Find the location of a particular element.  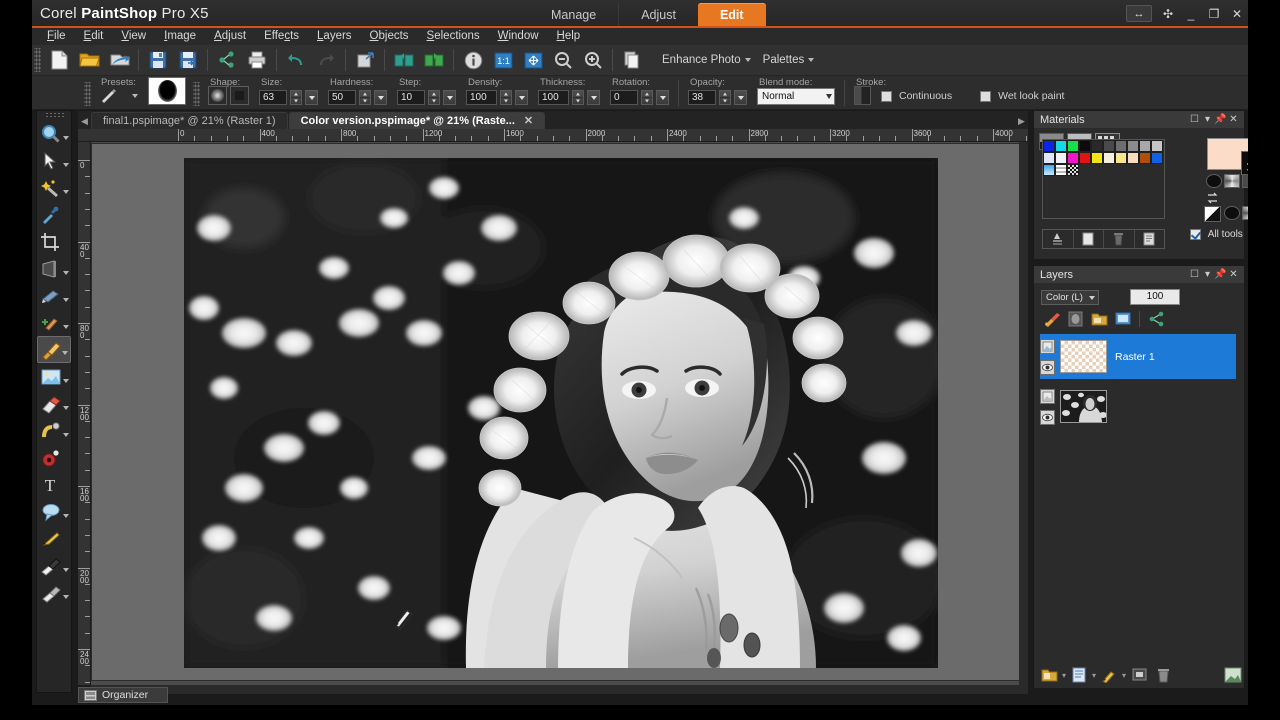

print-icon is located at coordinates (257, 60).